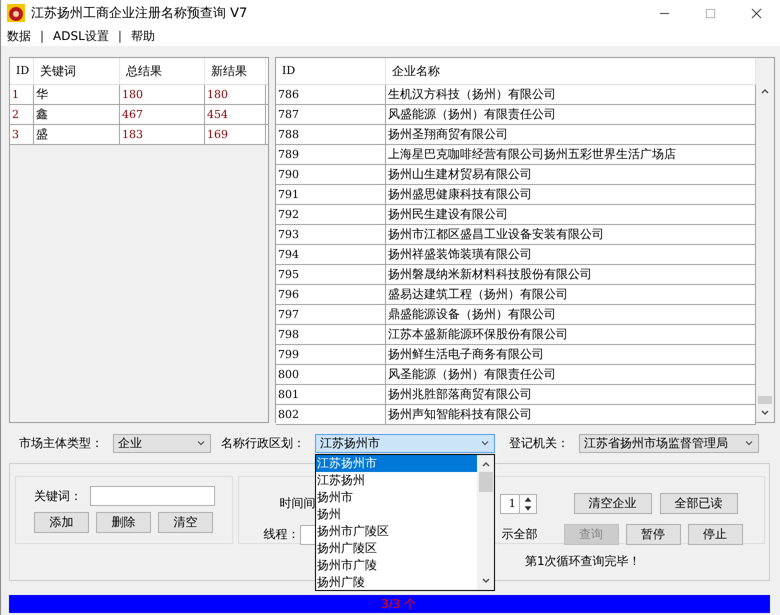  Describe the element at coordinates (331, 214) in the screenshot. I see `table-cell: 792` at that location.